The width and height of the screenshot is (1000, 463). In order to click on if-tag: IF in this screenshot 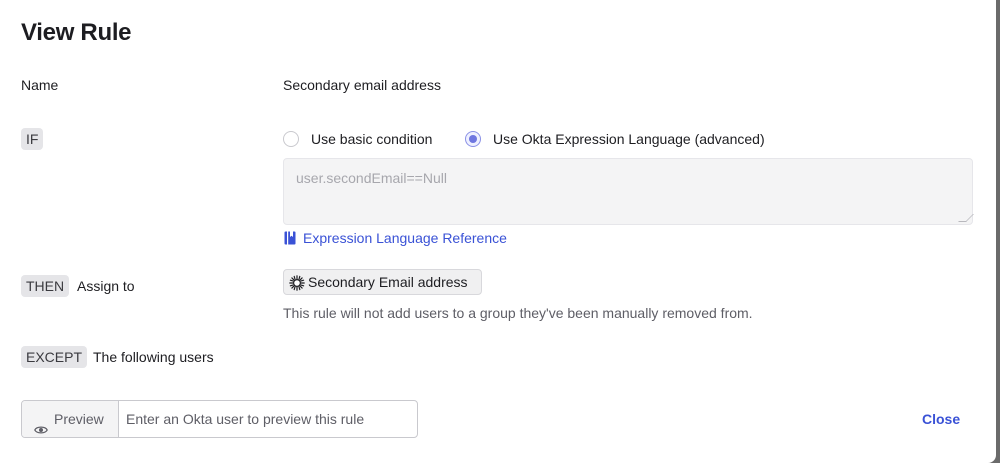, I will do `click(32, 139)`.